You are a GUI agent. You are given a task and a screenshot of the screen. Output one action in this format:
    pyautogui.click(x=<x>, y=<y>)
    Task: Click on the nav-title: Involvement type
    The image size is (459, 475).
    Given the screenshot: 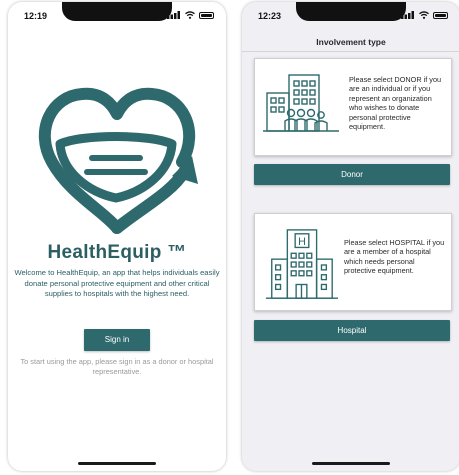 What is the action you would take?
    pyautogui.click(x=351, y=42)
    